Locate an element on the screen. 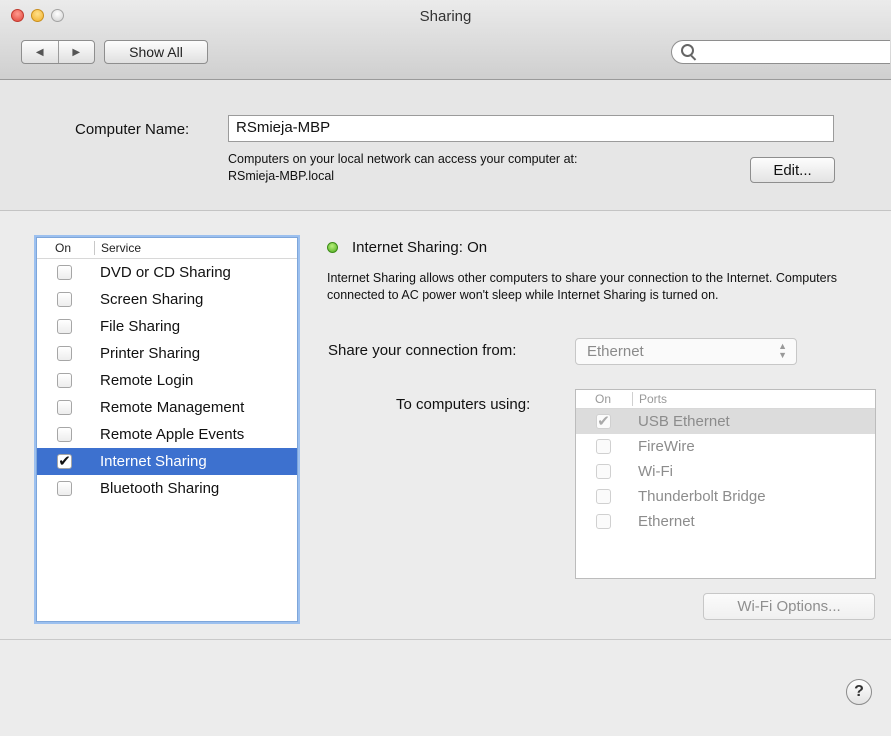 The width and height of the screenshot is (891, 736). service-name: DVD or CD Sharing is located at coordinates (165, 272).